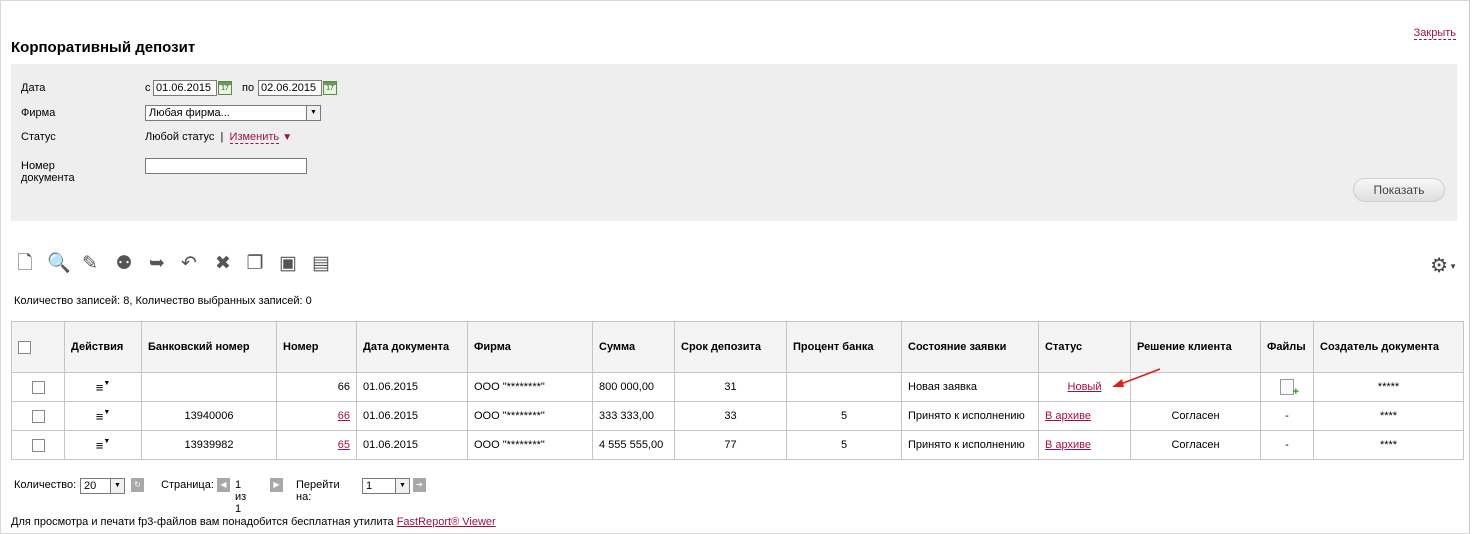  What do you see at coordinates (1195, 347) in the screenshot?
I see `column-header: Решение клиента` at bounding box center [1195, 347].